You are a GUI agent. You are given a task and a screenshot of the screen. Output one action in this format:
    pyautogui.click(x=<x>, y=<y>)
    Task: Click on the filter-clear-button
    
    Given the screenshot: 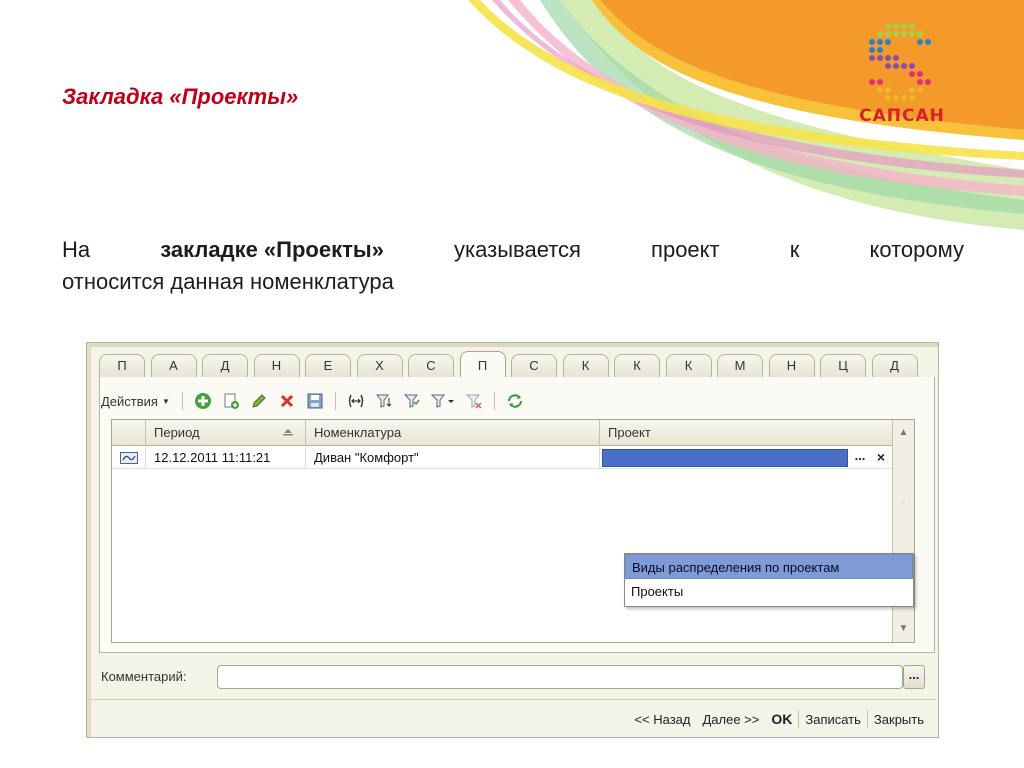 What is the action you would take?
    pyautogui.click(x=474, y=401)
    